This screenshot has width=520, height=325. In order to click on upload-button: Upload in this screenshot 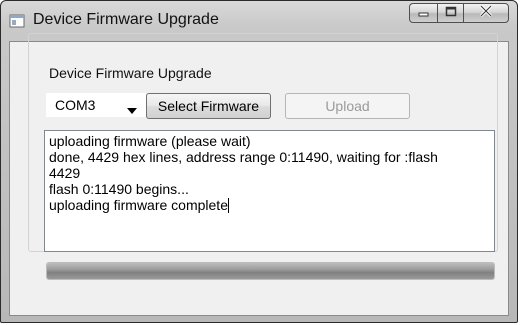, I will do `click(347, 106)`.